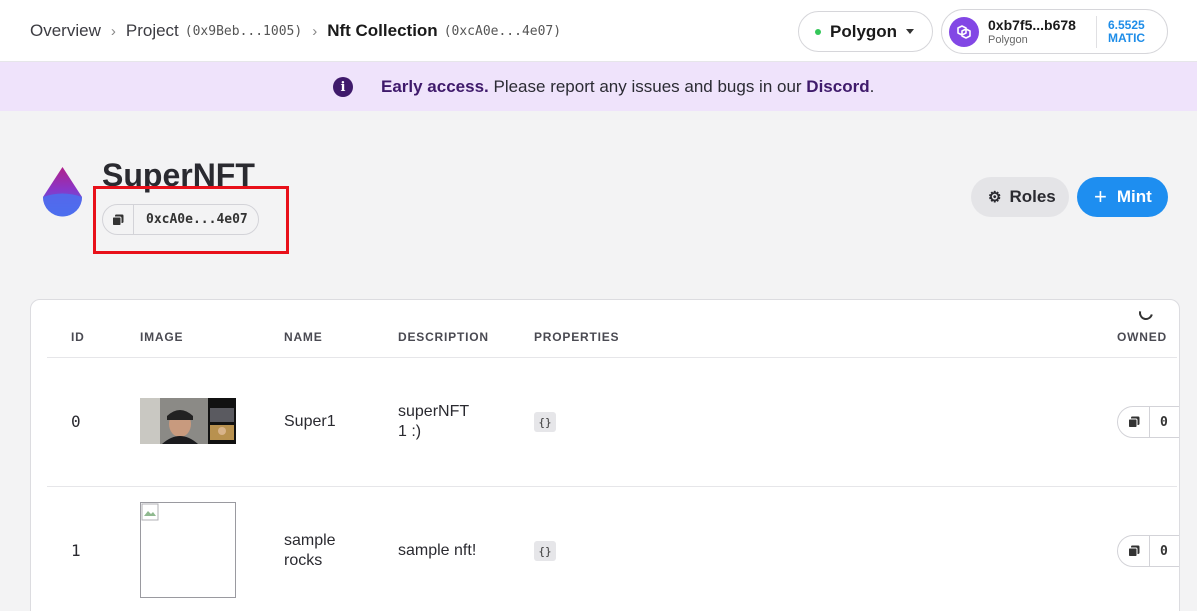 This screenshot has width=1197, height=611. I want to click on column-header-image: IMAGE, so click(162, 337).